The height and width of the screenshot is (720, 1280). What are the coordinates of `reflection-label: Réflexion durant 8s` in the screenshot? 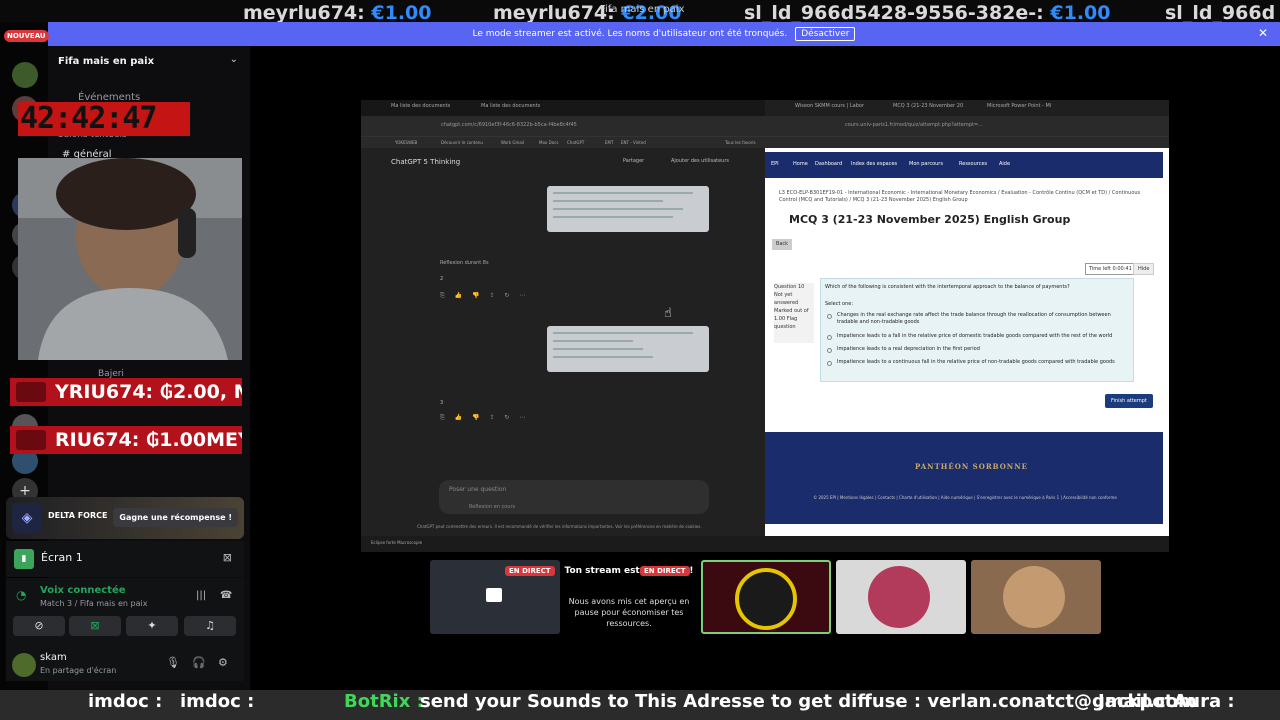 It's located at (464, 263).